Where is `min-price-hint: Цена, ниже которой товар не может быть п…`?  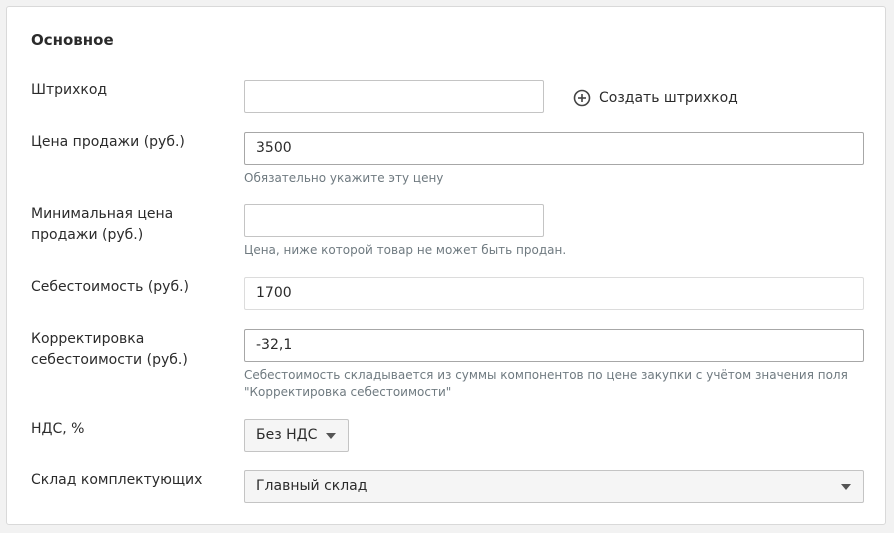
min-price-hint: Цена, ниже которой товар не может быть п… is located at coordinates (405, 250).